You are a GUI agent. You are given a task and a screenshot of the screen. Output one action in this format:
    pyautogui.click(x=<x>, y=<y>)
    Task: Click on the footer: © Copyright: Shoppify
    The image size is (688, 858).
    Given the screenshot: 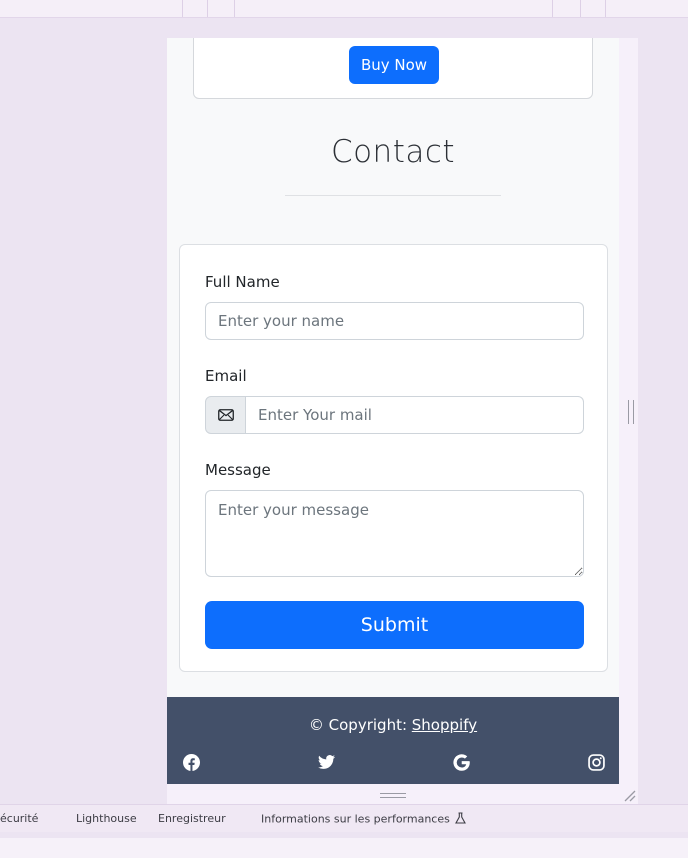 What is the action you would take?
    pyautogui.click(x=393, y=740)
    